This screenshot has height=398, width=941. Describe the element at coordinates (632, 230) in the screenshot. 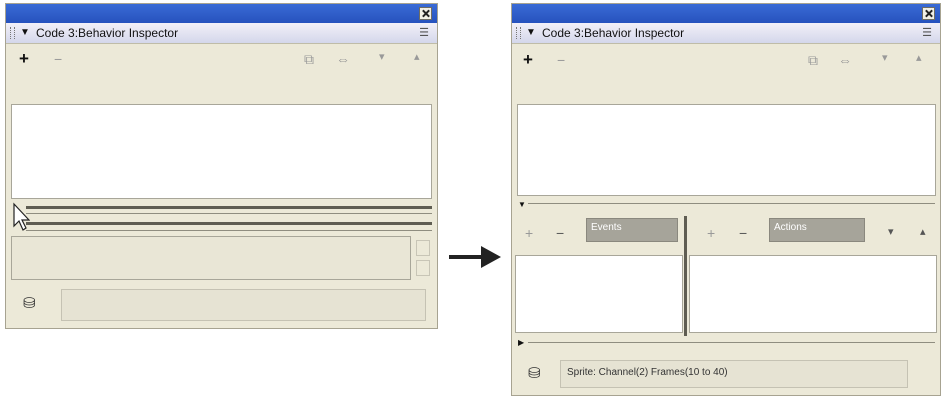

I see `events-dropdown: Events` at that location.